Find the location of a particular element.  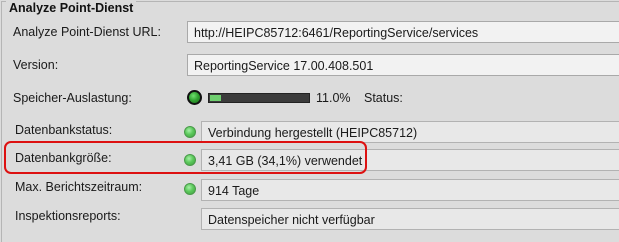

max-period-label: Max. Berichtszeitraum: is located at coordinates (79, 187).